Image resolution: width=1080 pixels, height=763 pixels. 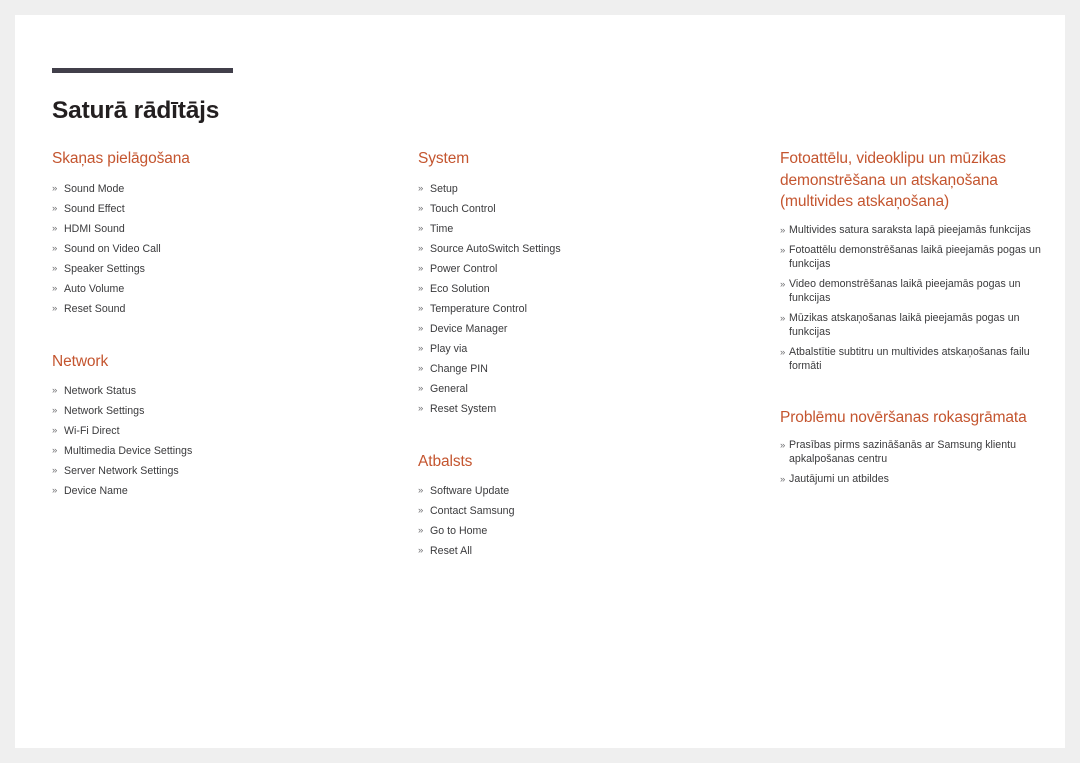 I want to click on list-item-label: Reset All, so click(x=451, y=551).